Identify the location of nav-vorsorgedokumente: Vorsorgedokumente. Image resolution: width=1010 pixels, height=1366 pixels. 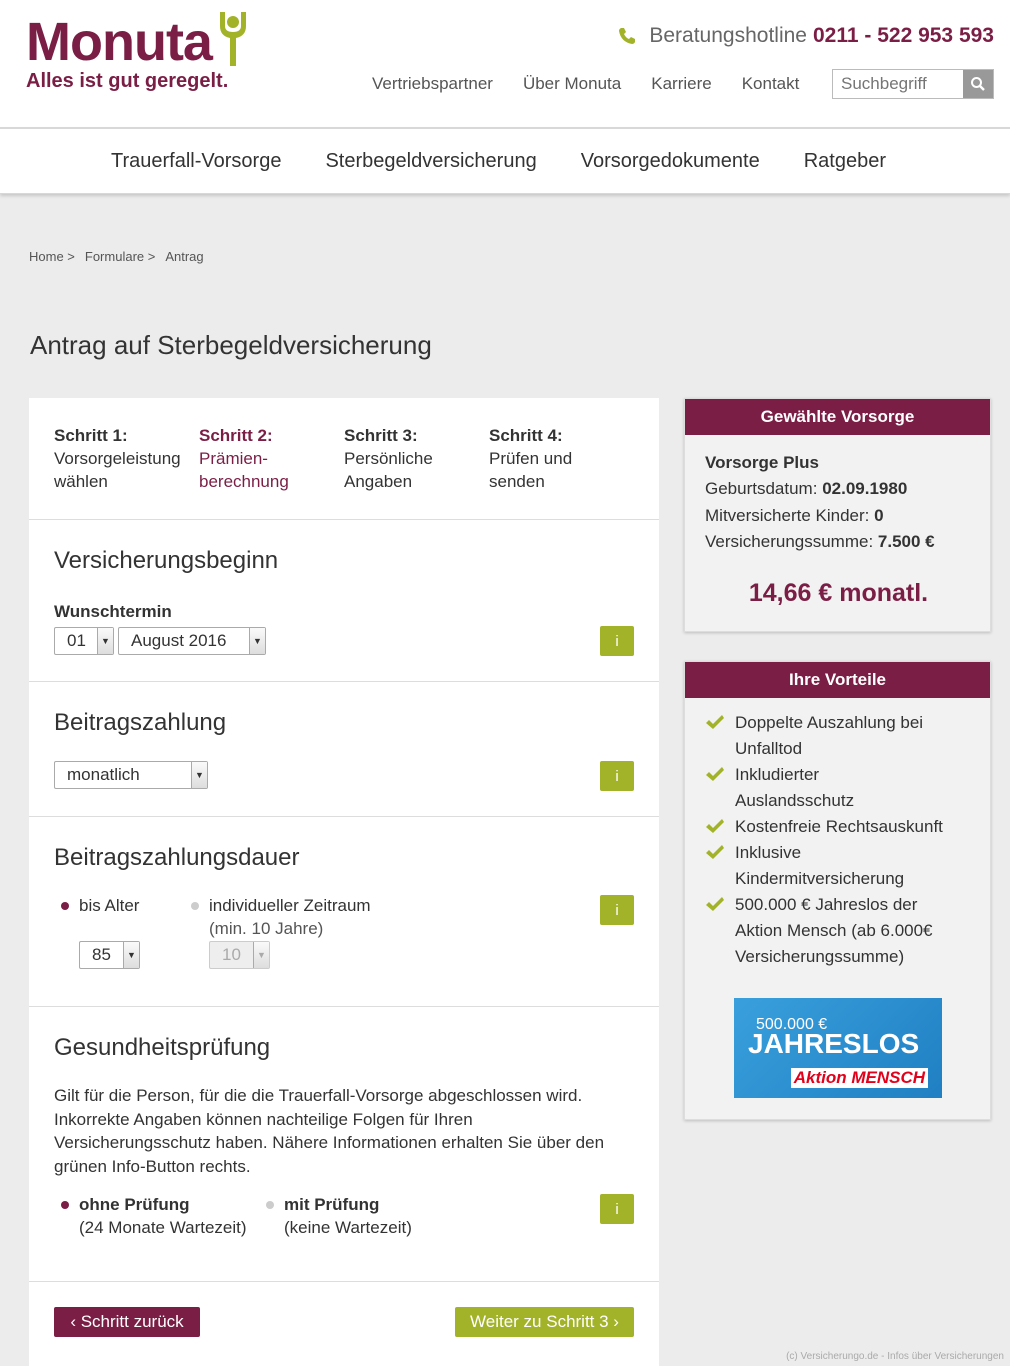
(670, 161).